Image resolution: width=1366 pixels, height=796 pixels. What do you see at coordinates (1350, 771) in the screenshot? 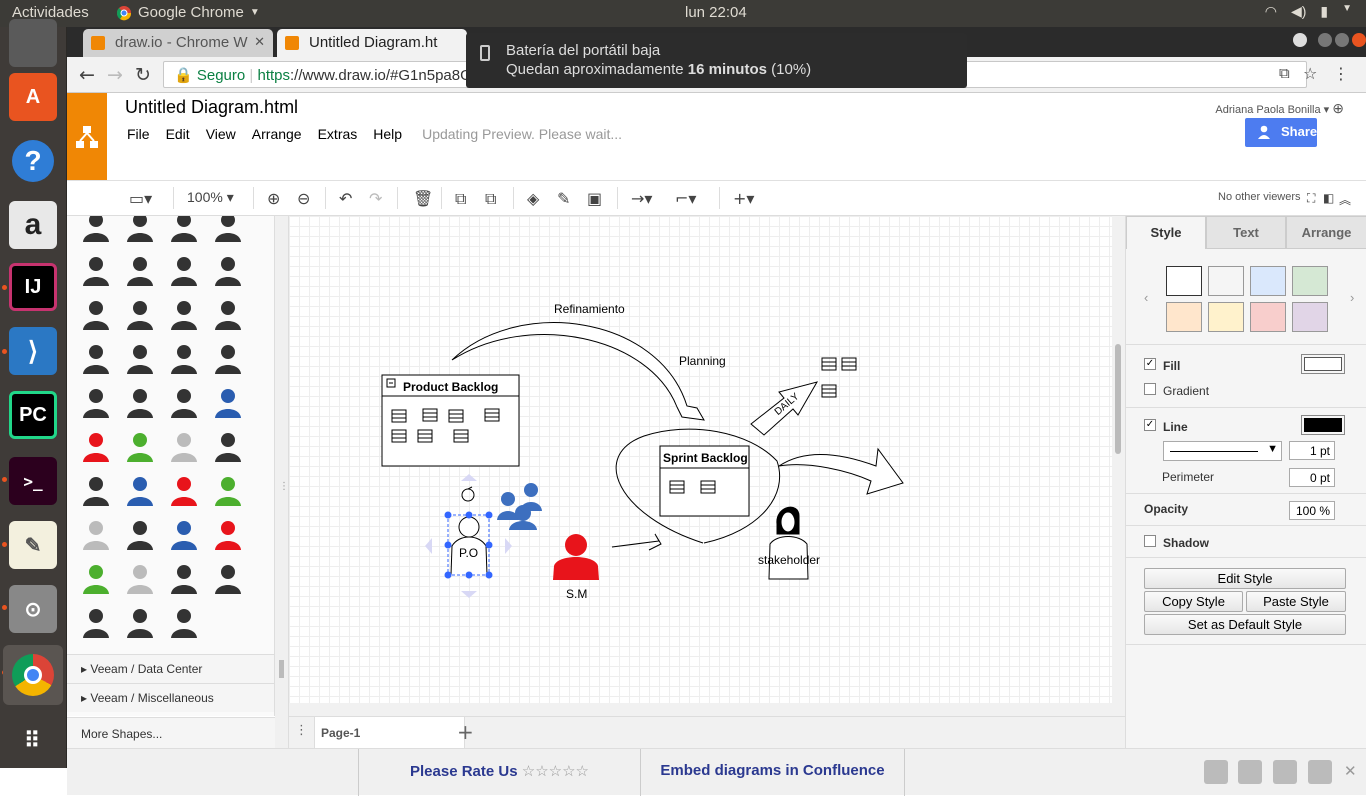
I see `close-icon: ✕` at bounding box center [1350, 771].